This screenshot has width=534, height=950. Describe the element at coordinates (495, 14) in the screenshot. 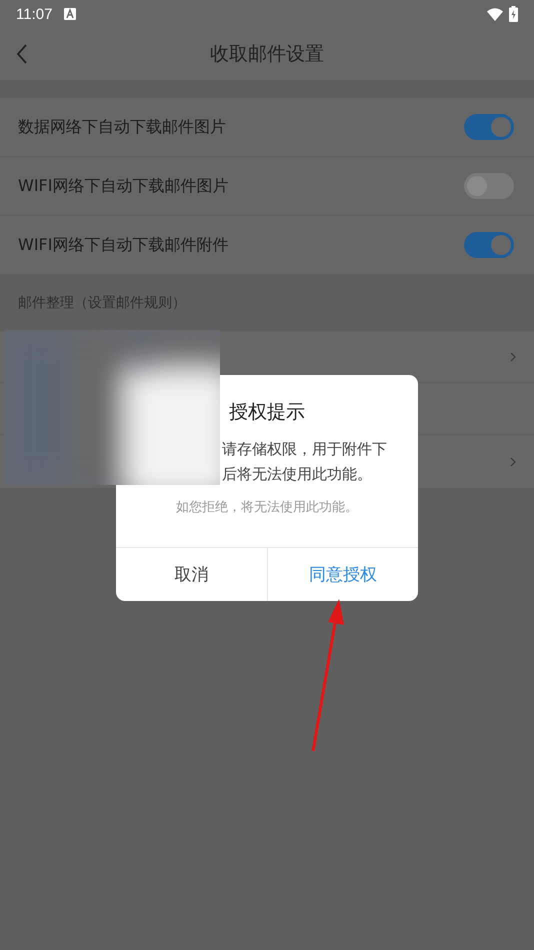

I see `wifi-icon` at that location.